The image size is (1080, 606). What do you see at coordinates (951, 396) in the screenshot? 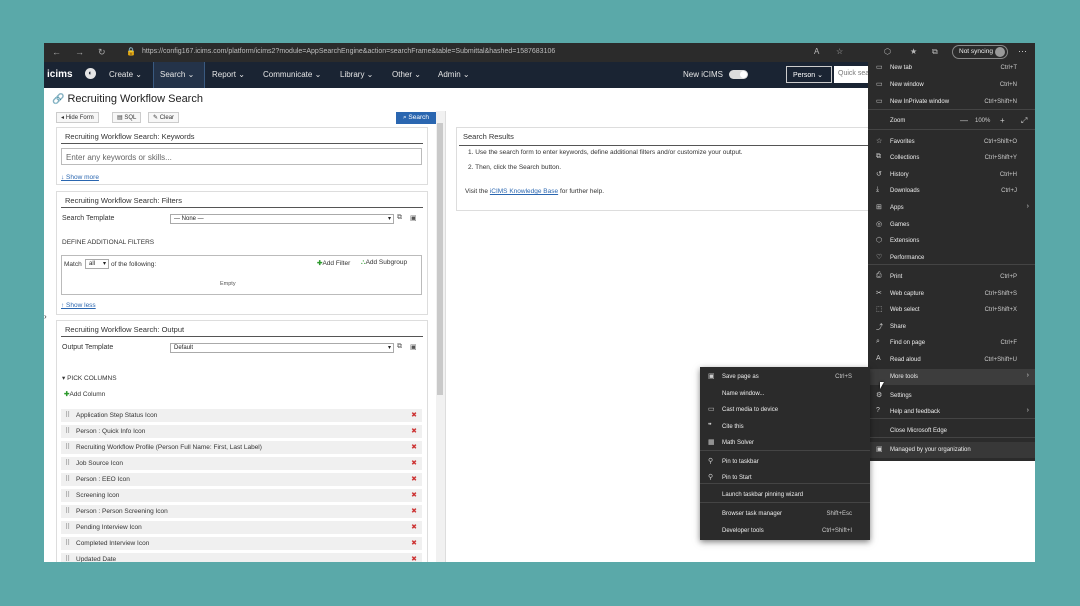
I see `menu-item-settings: ⚙ Settings` at bounding box center [951, 396].